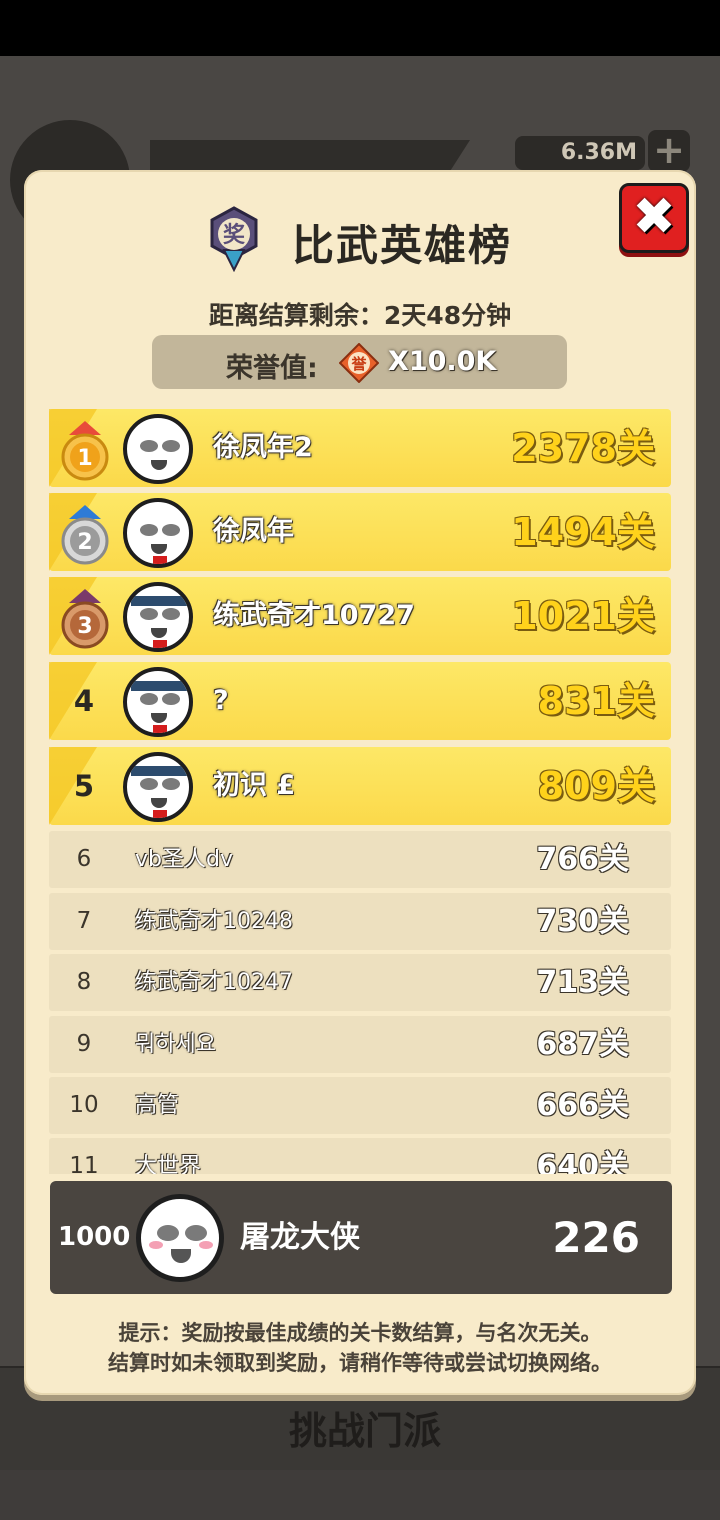  What do you see at coordinates (596, 701) in the screenshot?
I see `player-score: 831关` at bounding box center [596, 701].